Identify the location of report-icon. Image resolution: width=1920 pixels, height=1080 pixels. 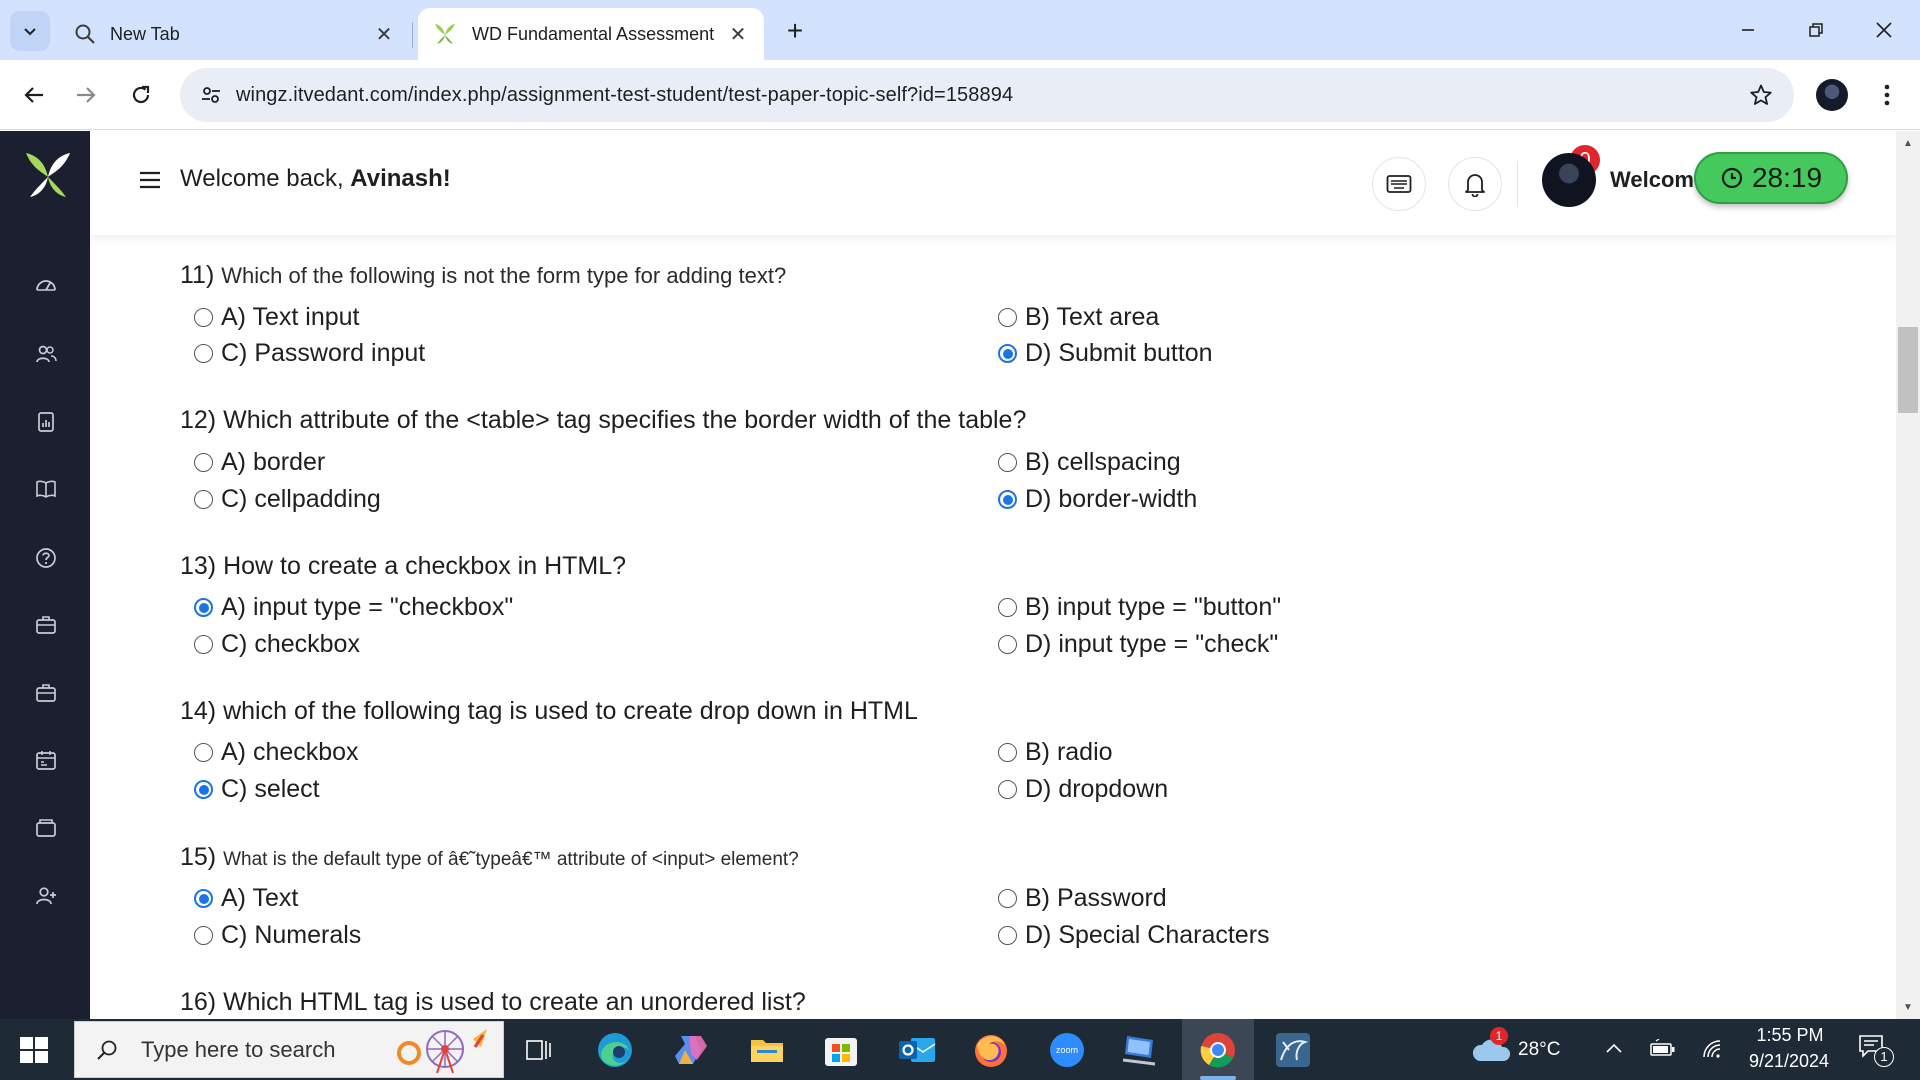
(46, 422).